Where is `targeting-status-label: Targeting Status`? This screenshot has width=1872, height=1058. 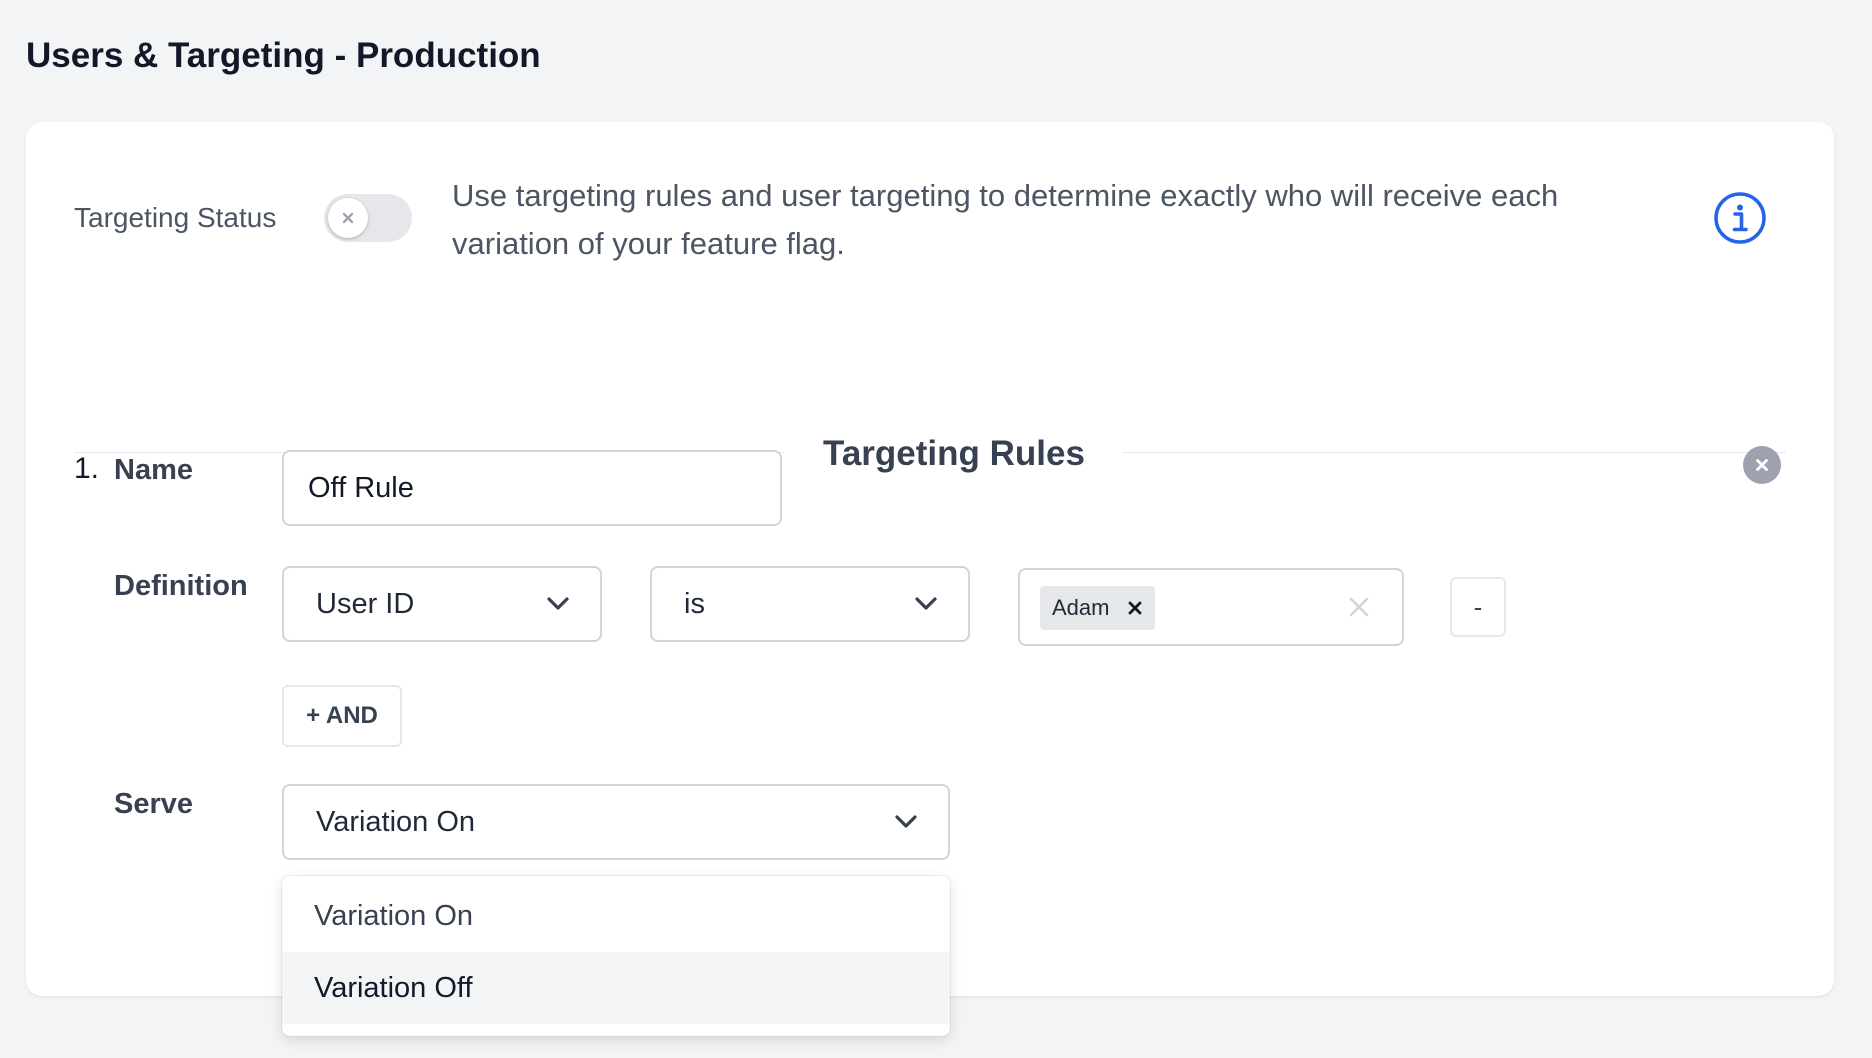 targeting-status-label: Targeting Status is located at coordinates (175, 217).